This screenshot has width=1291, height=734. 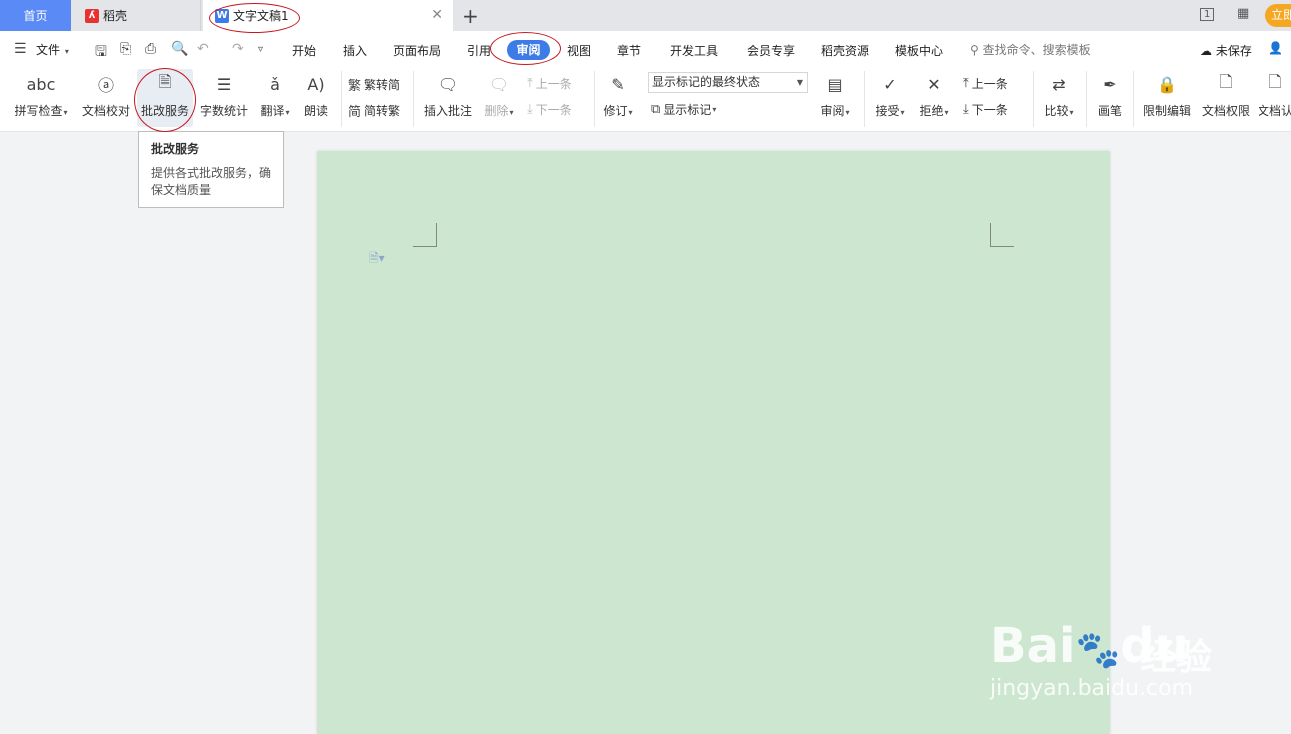 What do you see at coordinates (448, 84) in the screenshot?
I see `comment-add-icon: 🗨` at bounding box center [448, 84].